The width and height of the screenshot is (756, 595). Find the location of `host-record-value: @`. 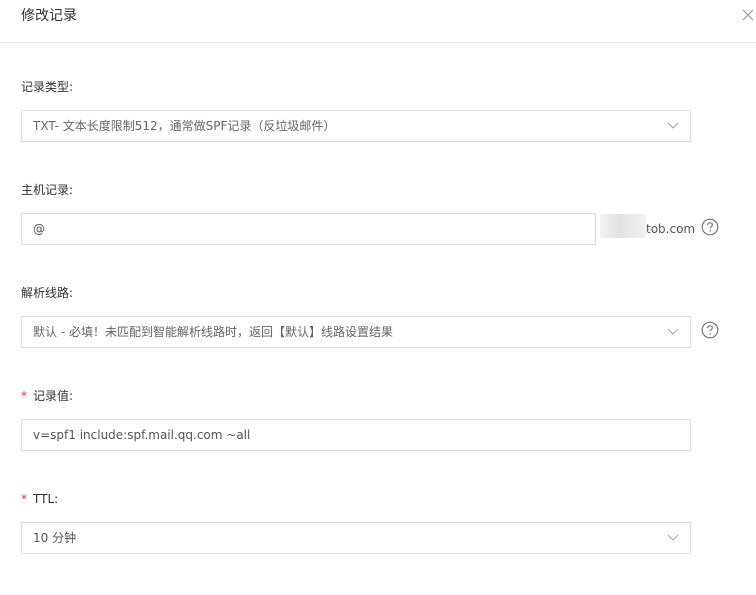

host-record-value: @ is located at coordinates (39, 229).